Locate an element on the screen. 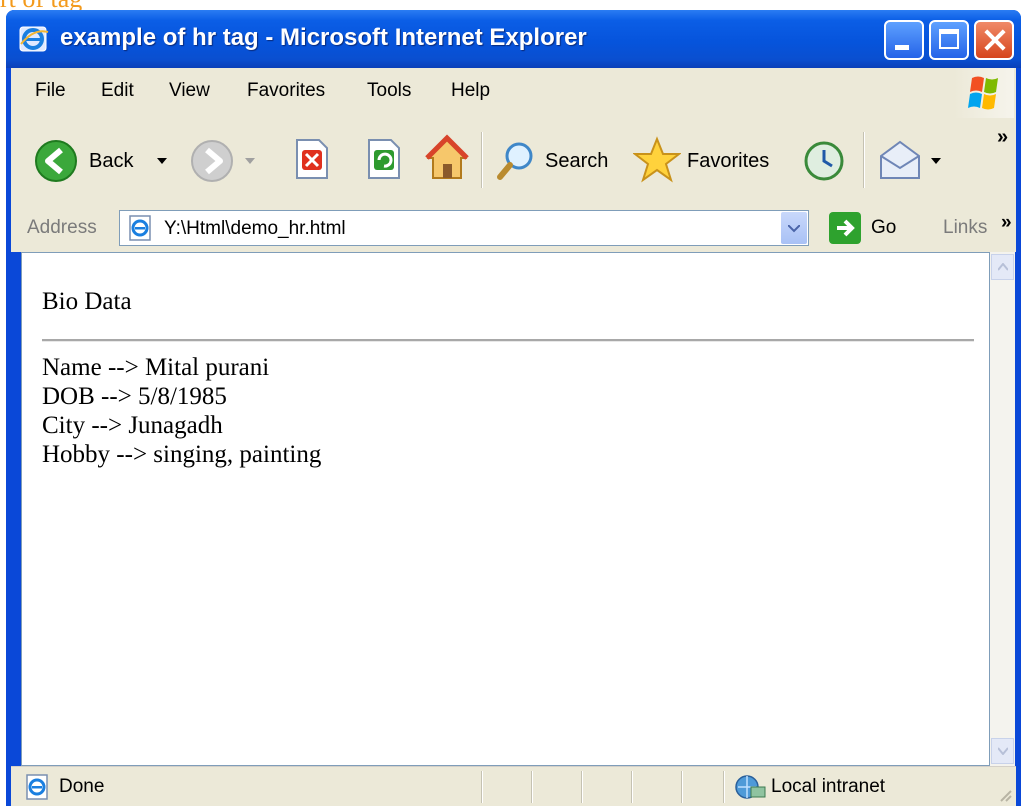  stop-button is located at coordinates (311, 161).